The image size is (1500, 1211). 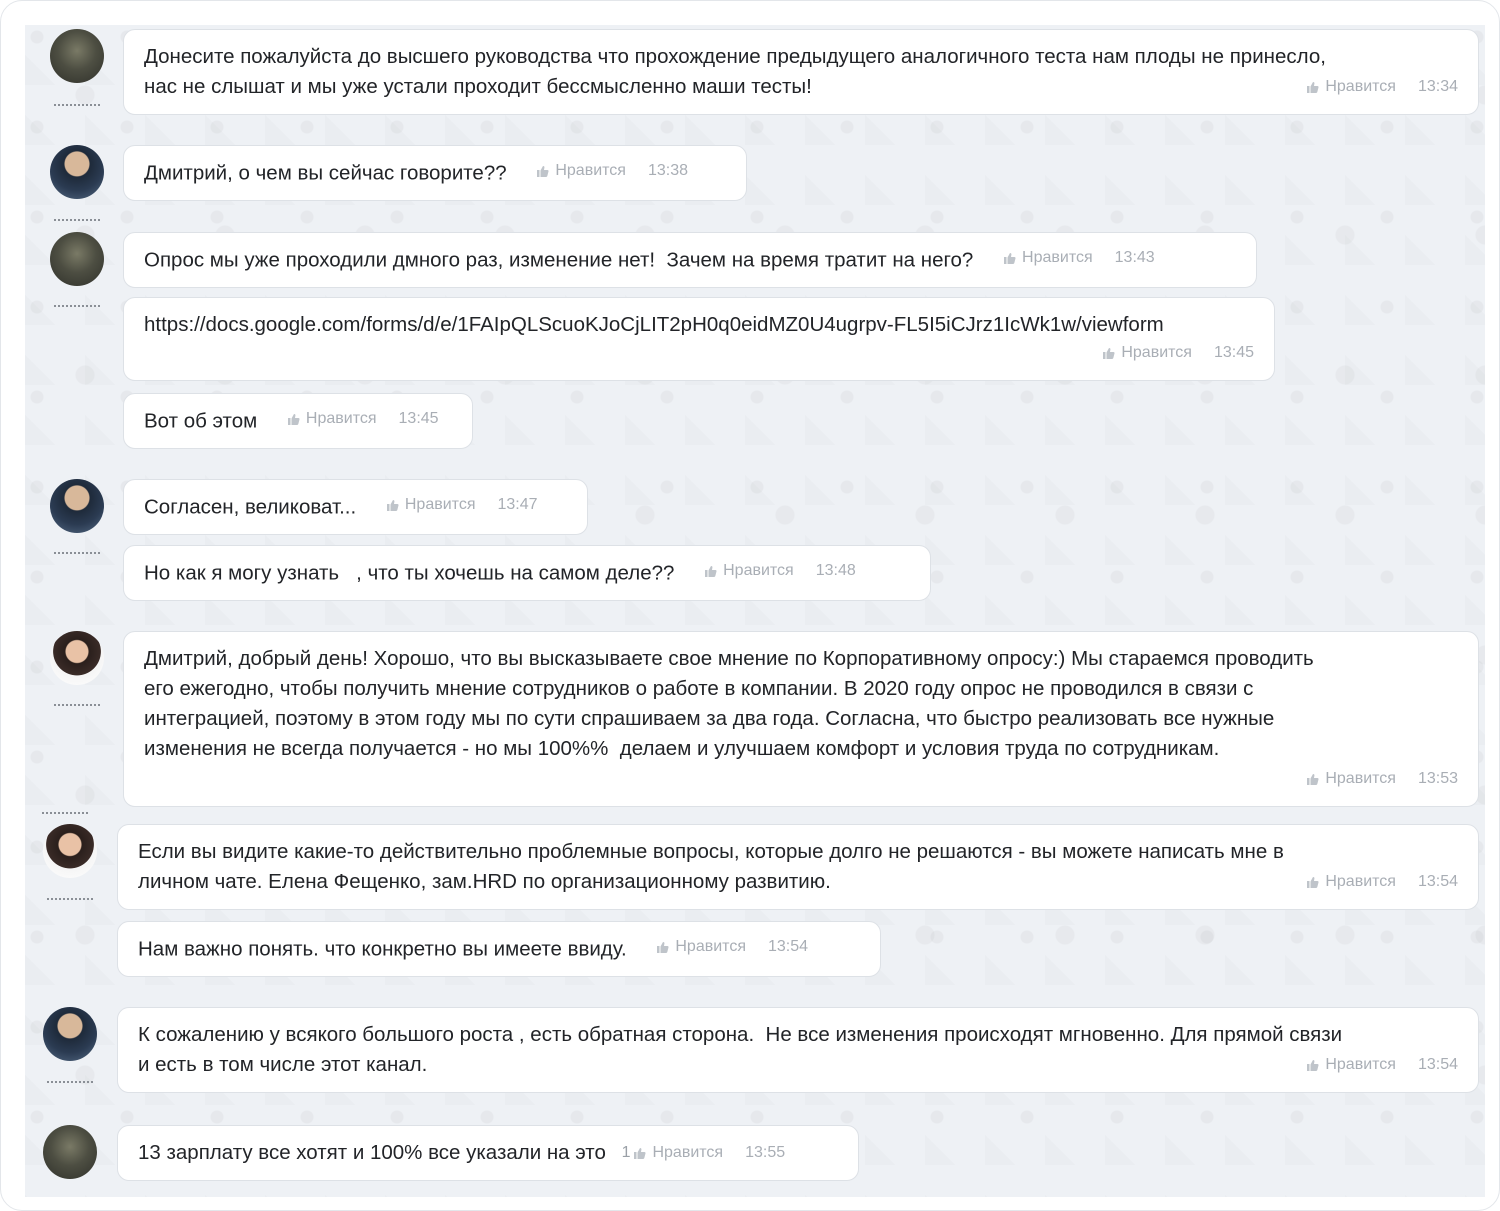 I want to click on message-meta: Нравится 13:38, so click(x=612, y=171).